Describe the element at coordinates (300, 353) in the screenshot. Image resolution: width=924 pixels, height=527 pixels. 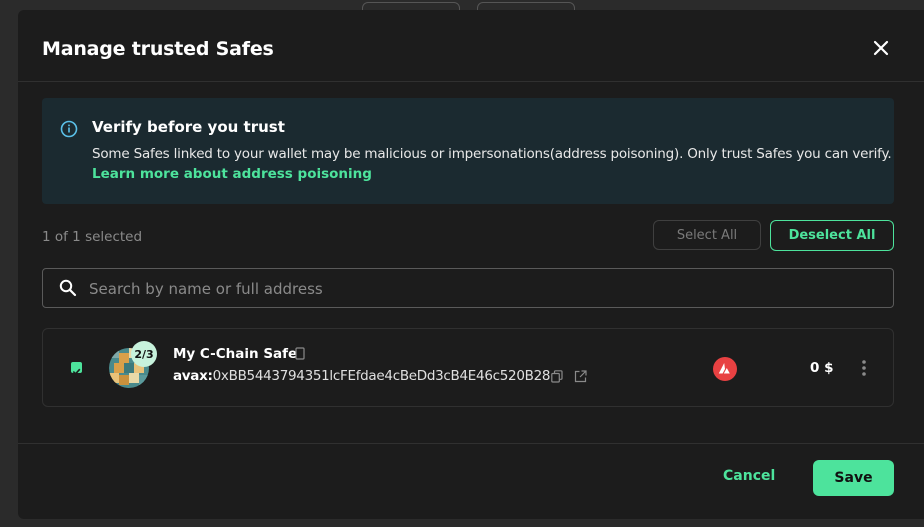
I see `document-icon` at that location.